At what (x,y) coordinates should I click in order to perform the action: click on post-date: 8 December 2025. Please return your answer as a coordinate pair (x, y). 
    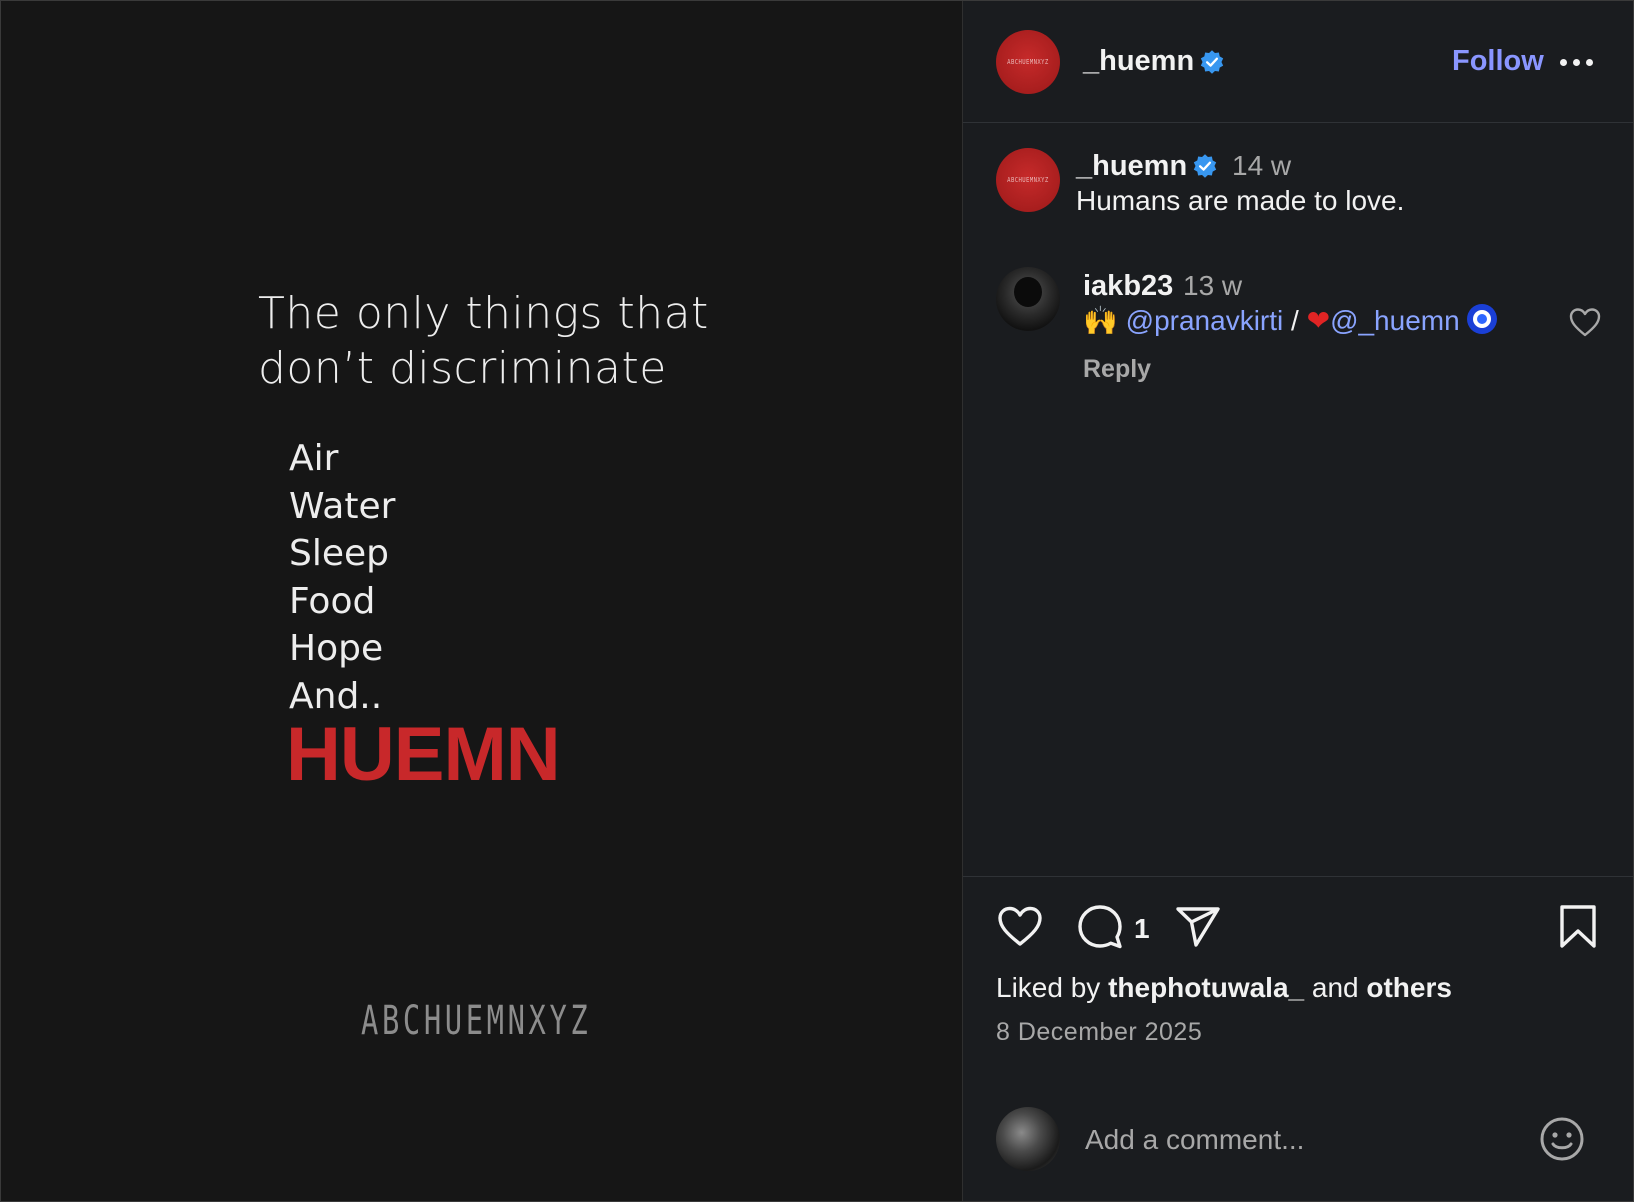
    Looking at the image, I should click on (1099, 1032).